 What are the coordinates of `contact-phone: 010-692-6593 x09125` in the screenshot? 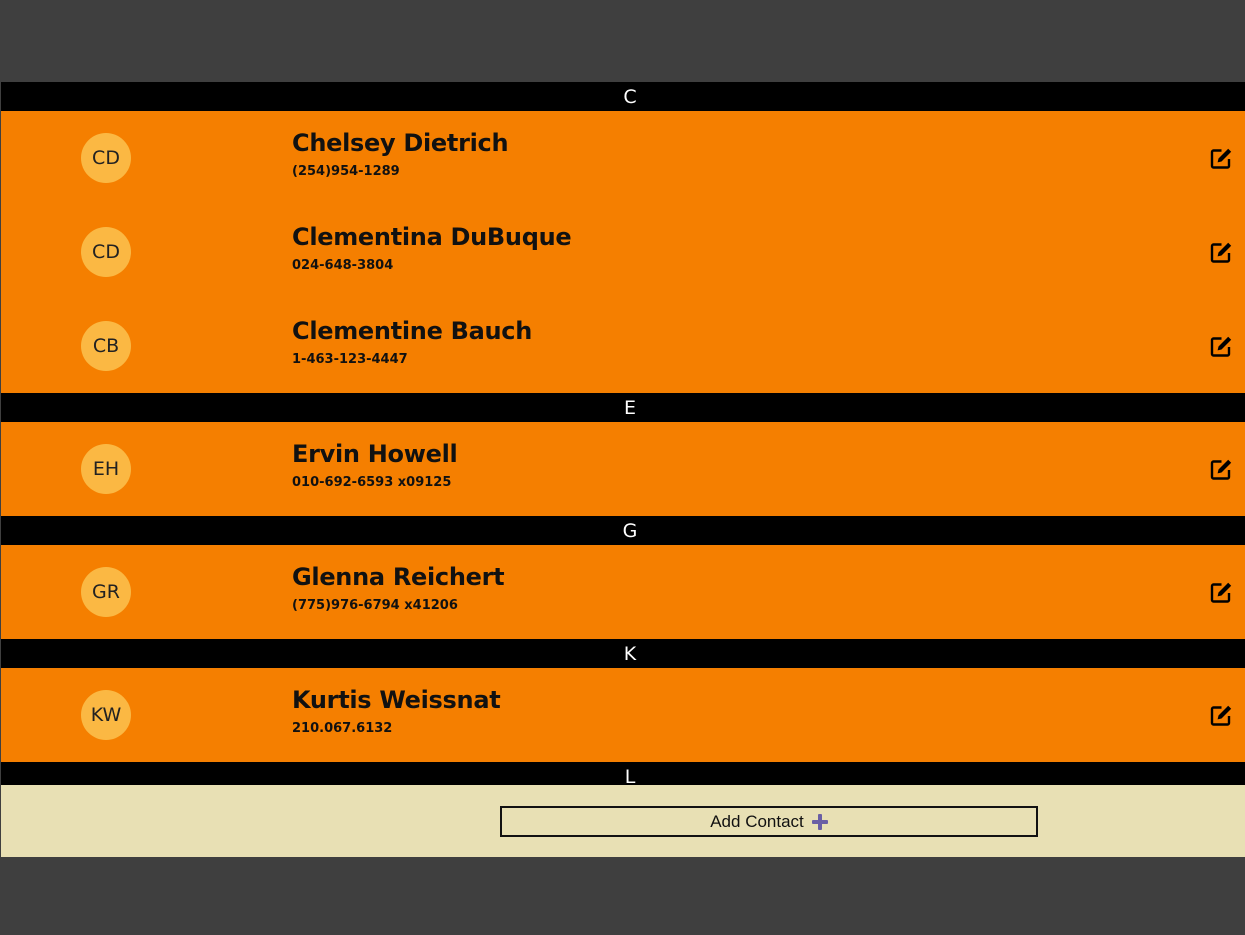 It's located at (372, 482).